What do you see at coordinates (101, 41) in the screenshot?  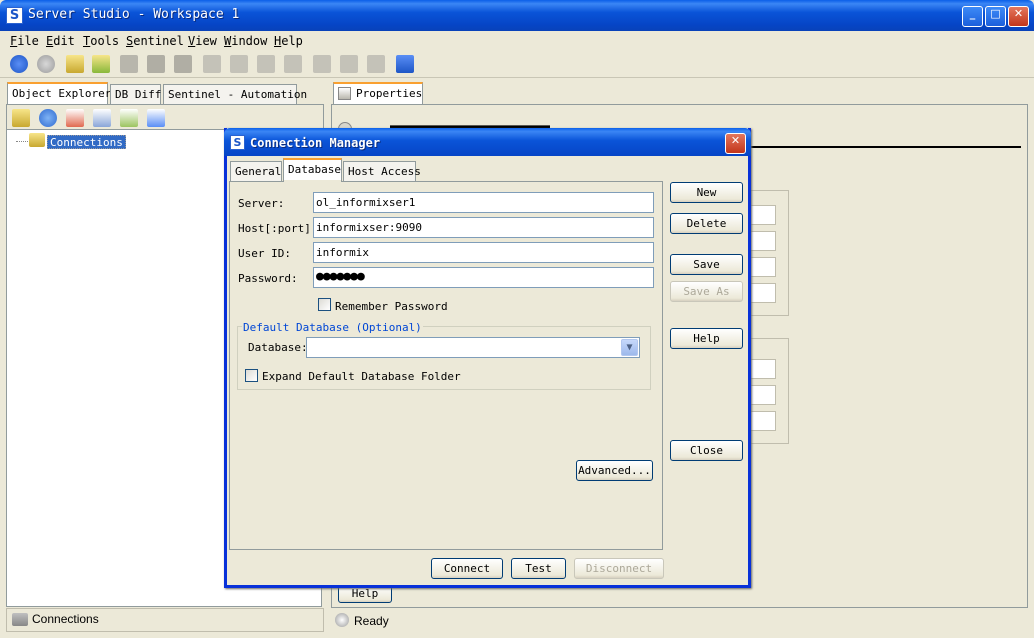 I see `menu-tools: Tools` at bounding box center [101, 41].